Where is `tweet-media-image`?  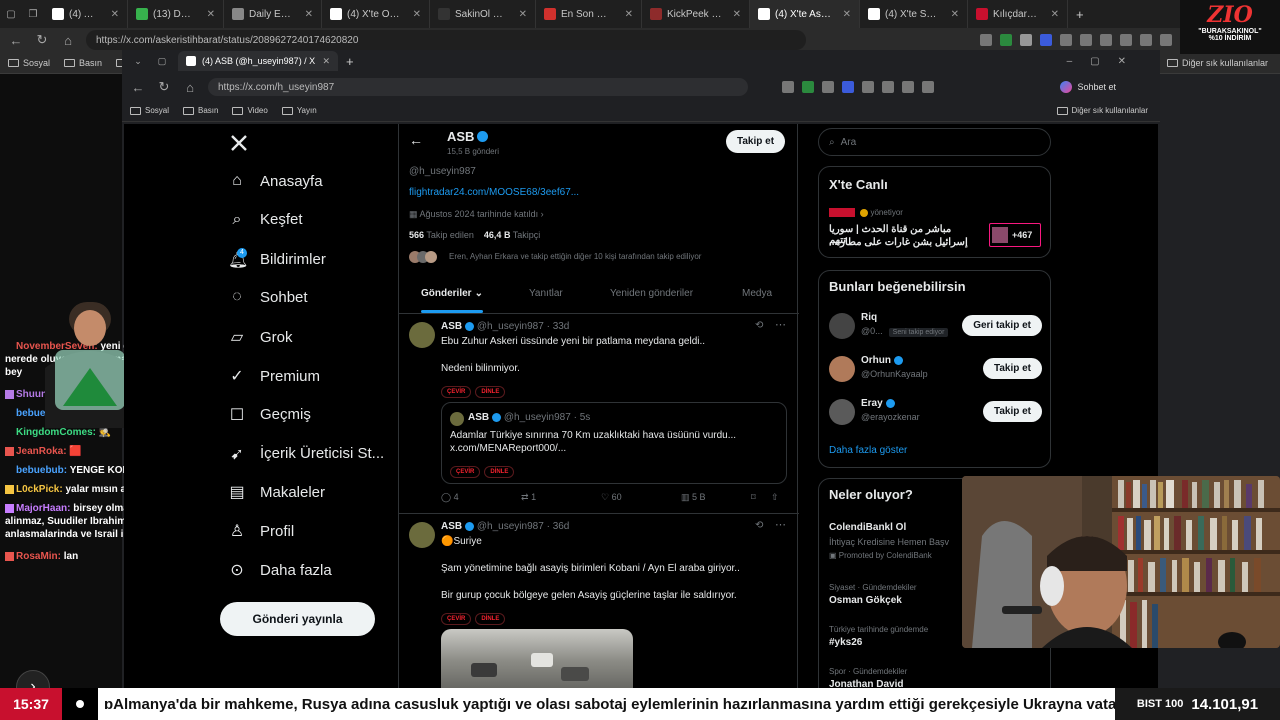
tweet-media-image is located at coordinates (537, 658).